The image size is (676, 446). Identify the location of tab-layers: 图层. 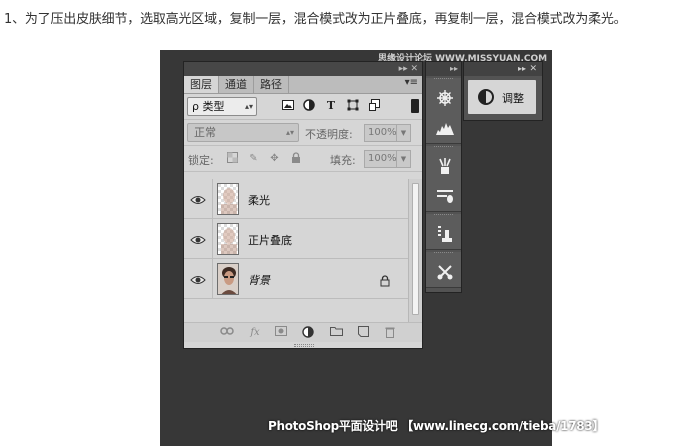
(201, 84).